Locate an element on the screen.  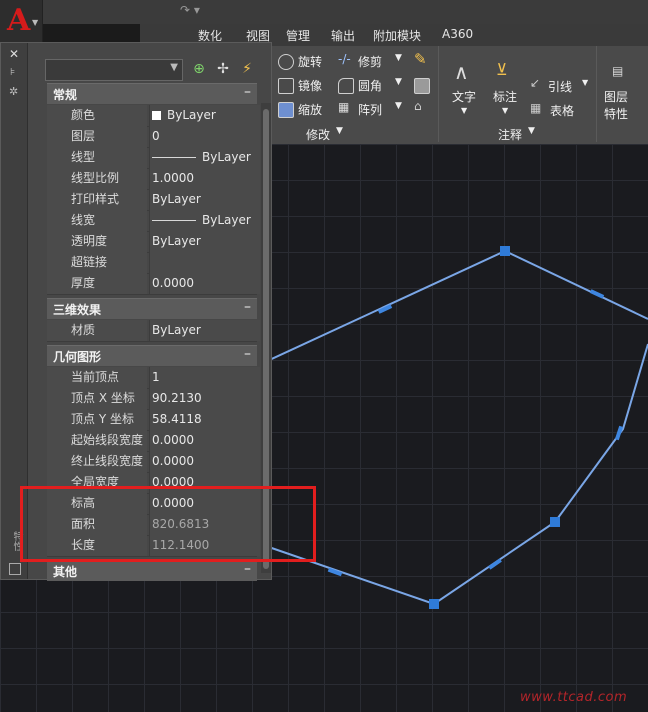
property-row: 材质 ByLayer is located at coordinates (153, 331).